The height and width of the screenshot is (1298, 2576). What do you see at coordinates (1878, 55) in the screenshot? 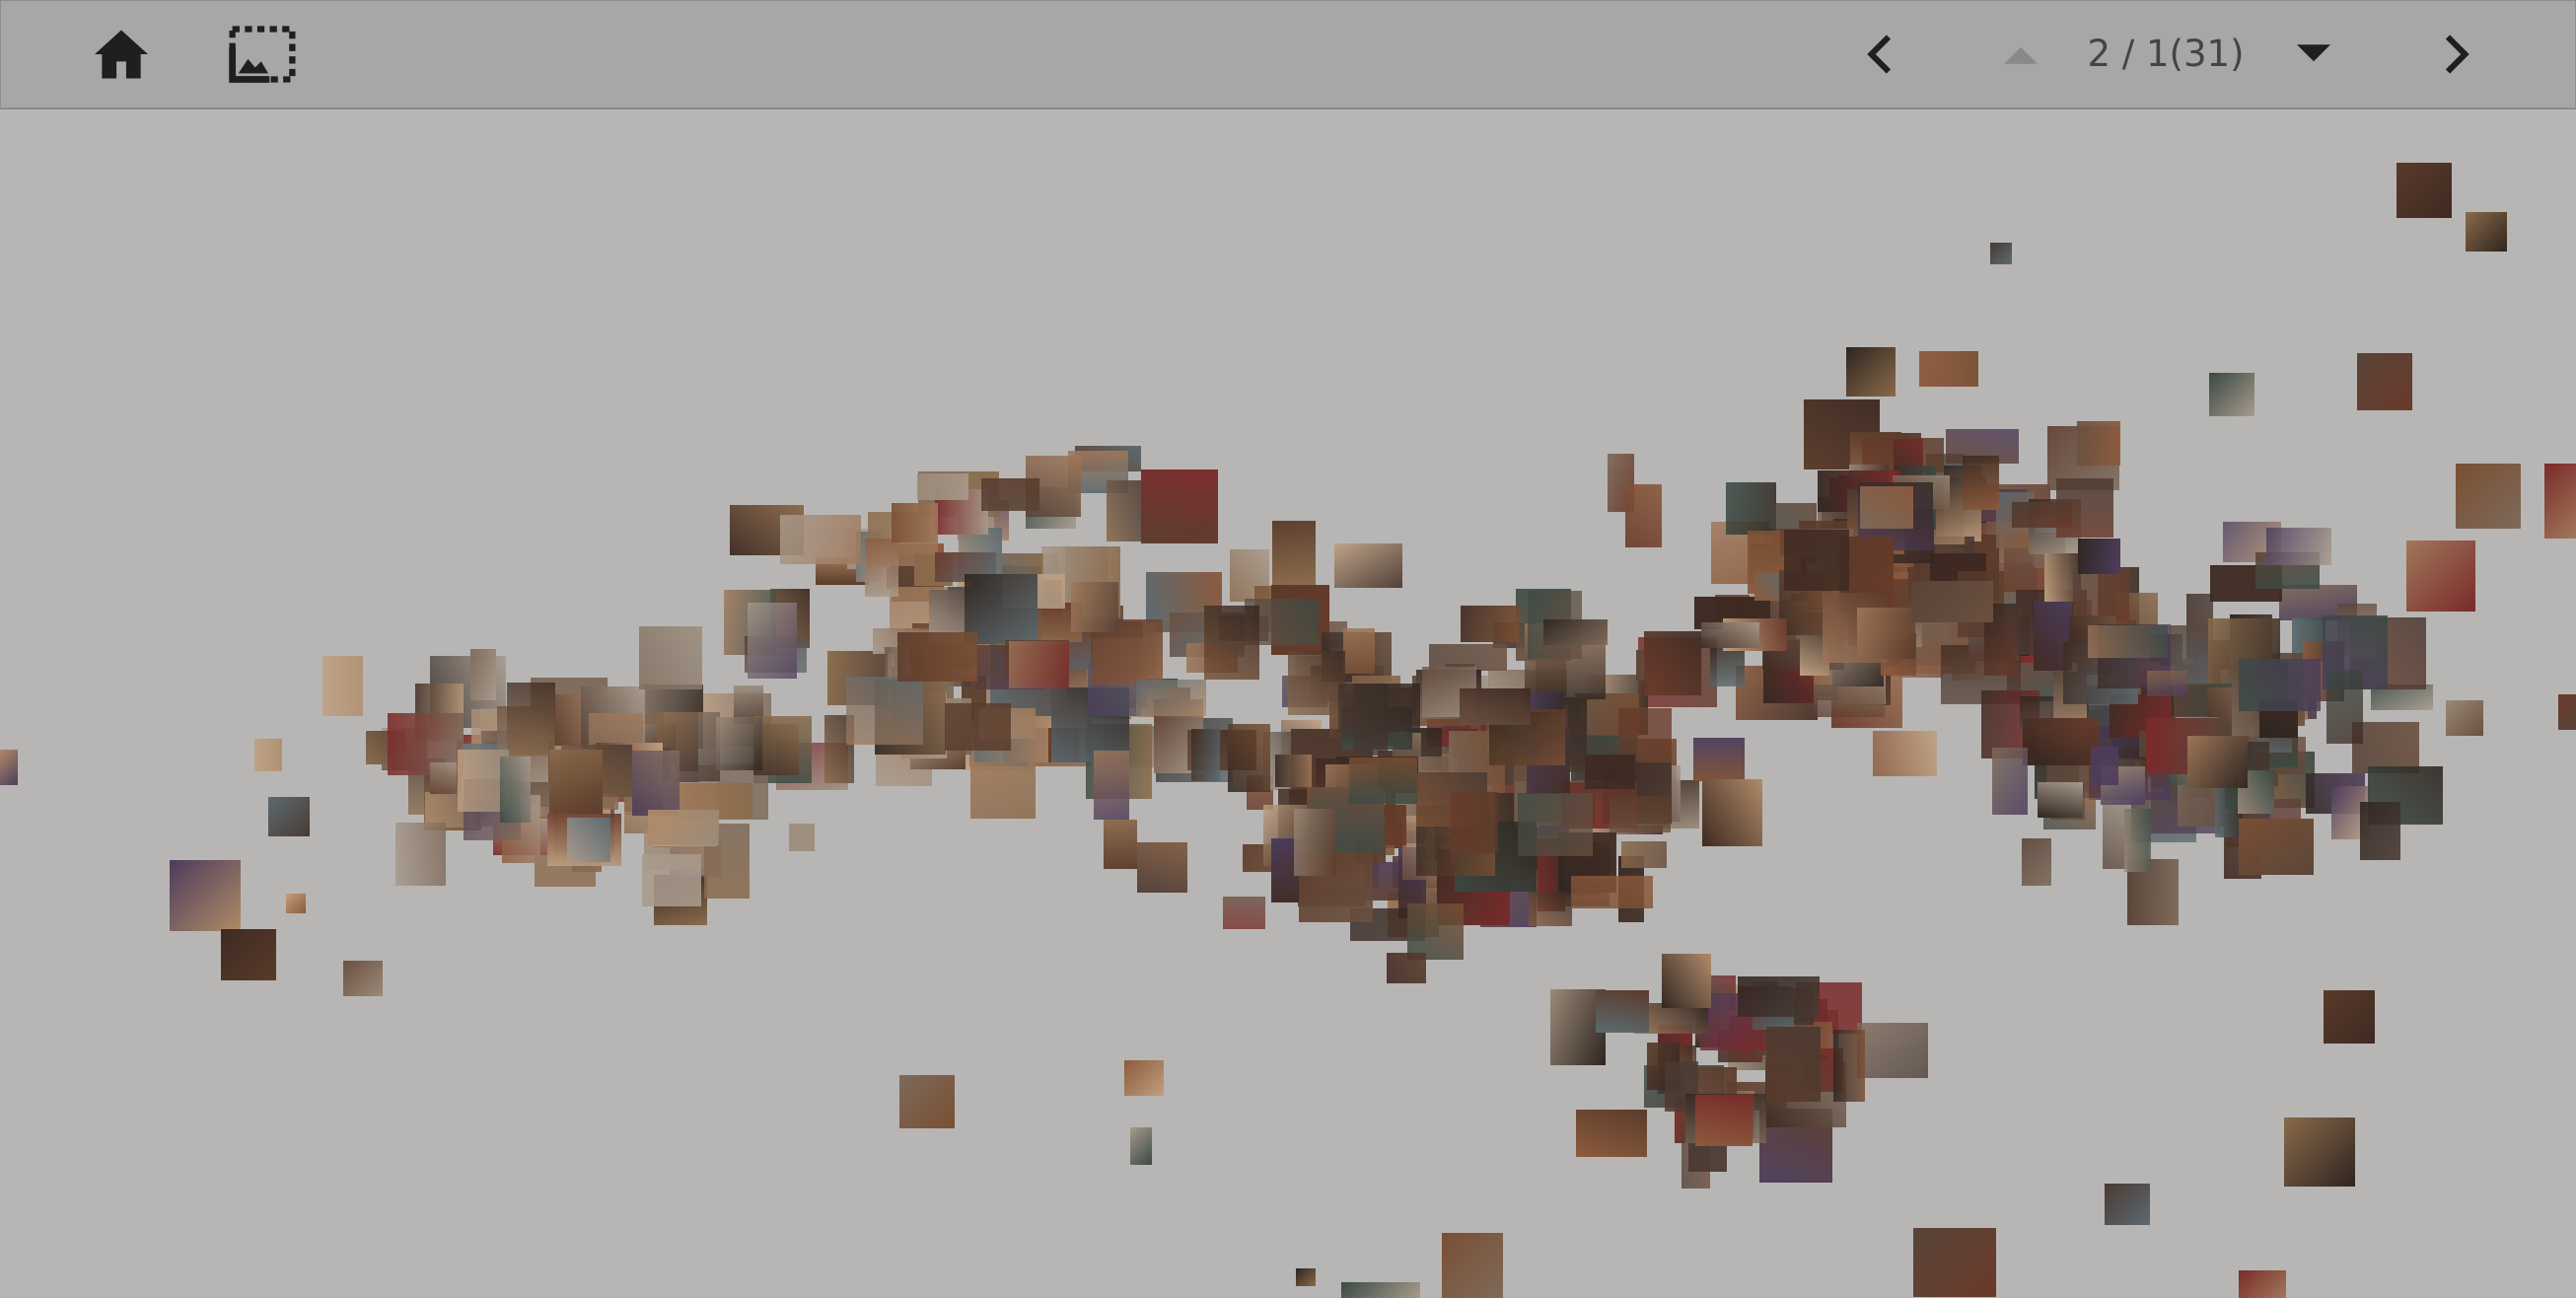
I see `previous-page-button` at bounding box center [1878, 55].